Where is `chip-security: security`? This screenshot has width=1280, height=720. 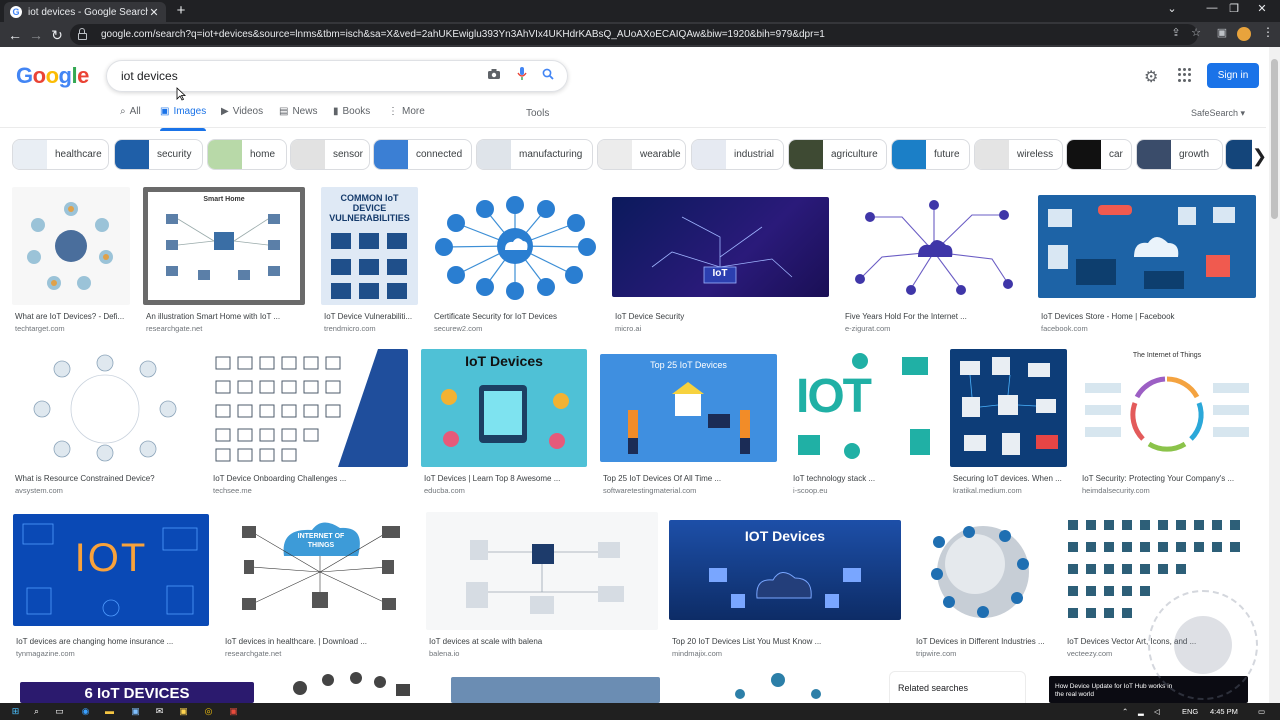 chip-security: security is located at coordinates (158, 154).